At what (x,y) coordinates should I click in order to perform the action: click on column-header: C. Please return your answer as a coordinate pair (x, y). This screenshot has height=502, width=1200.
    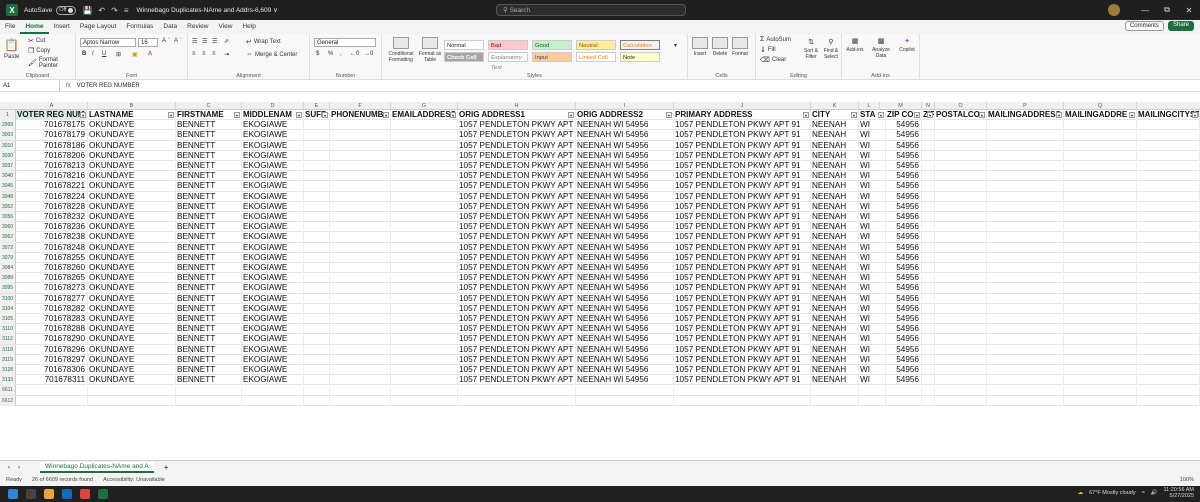
    Looking at the image, I should click on (209, 106).